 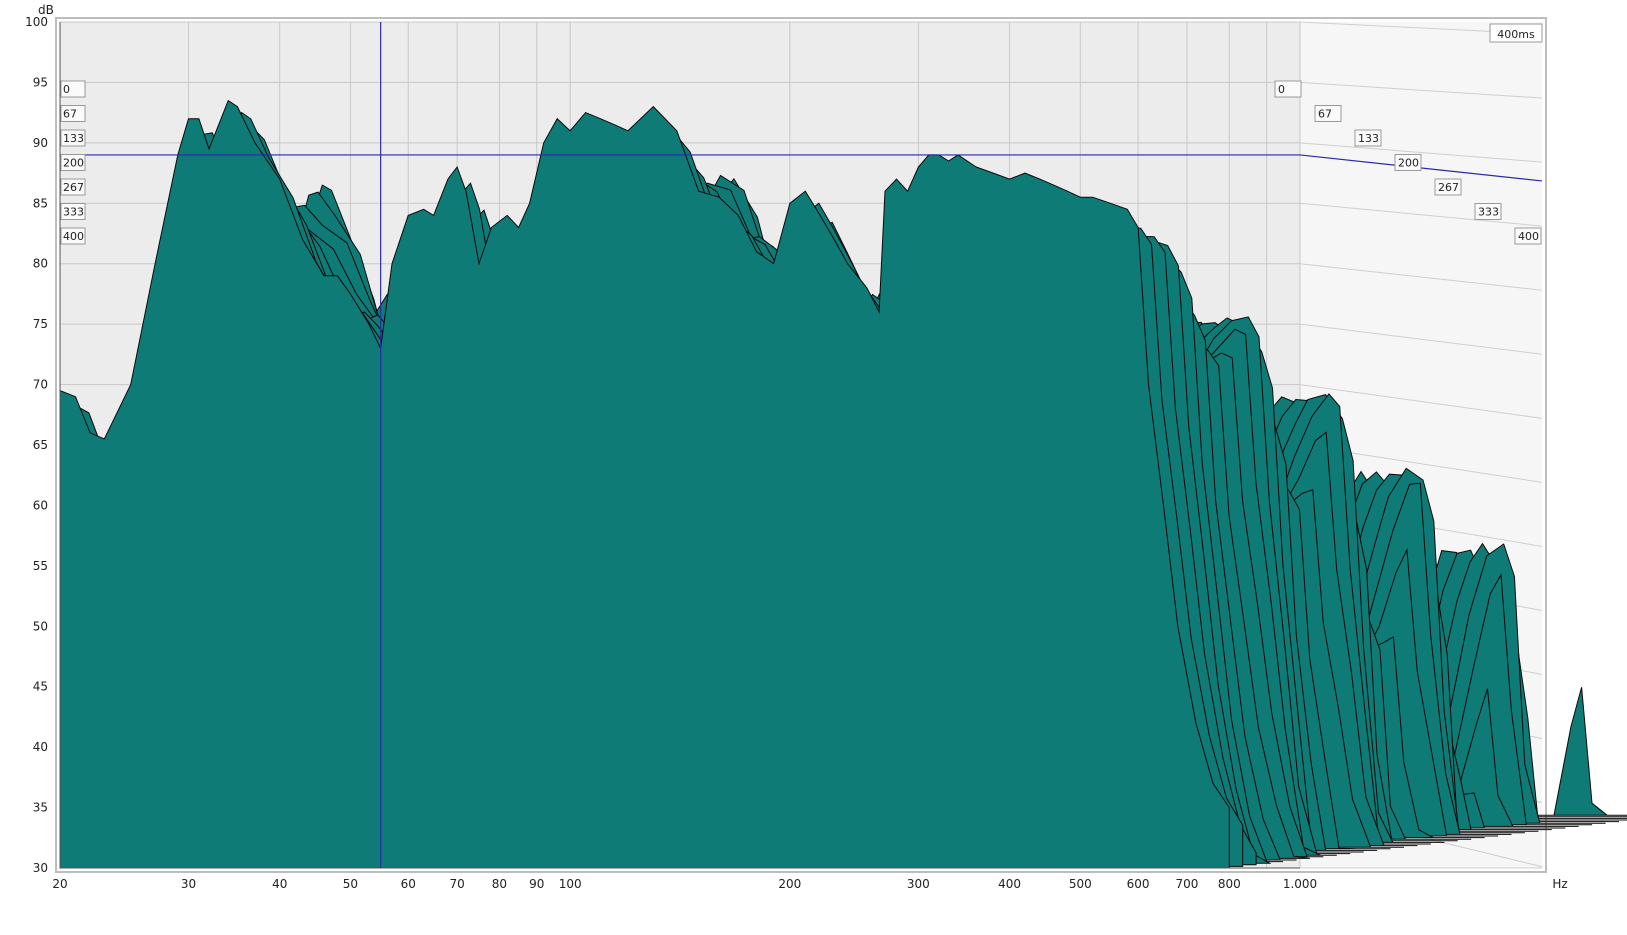 I want to click on y-tick-label: 75, so click(x=40, y=324).